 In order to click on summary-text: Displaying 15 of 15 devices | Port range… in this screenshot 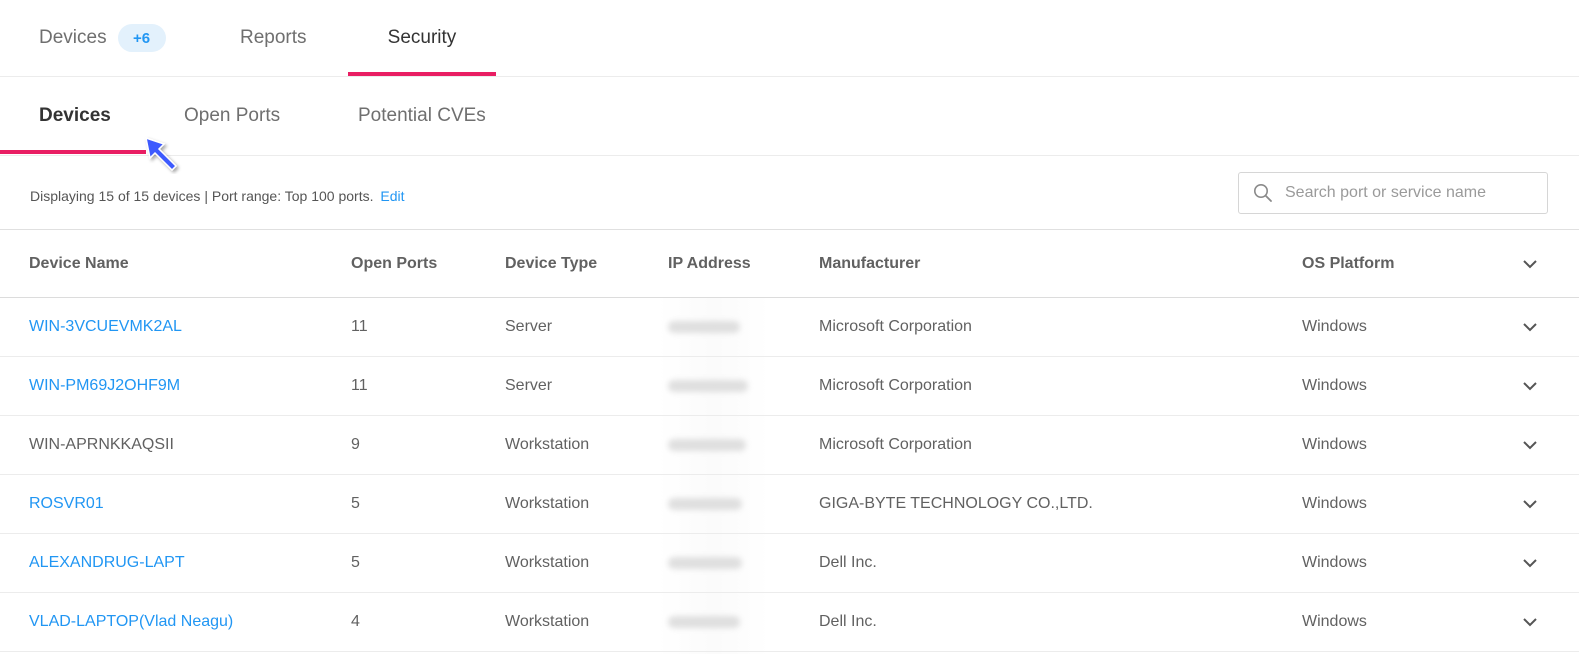, I will do `click(202, 196)`.